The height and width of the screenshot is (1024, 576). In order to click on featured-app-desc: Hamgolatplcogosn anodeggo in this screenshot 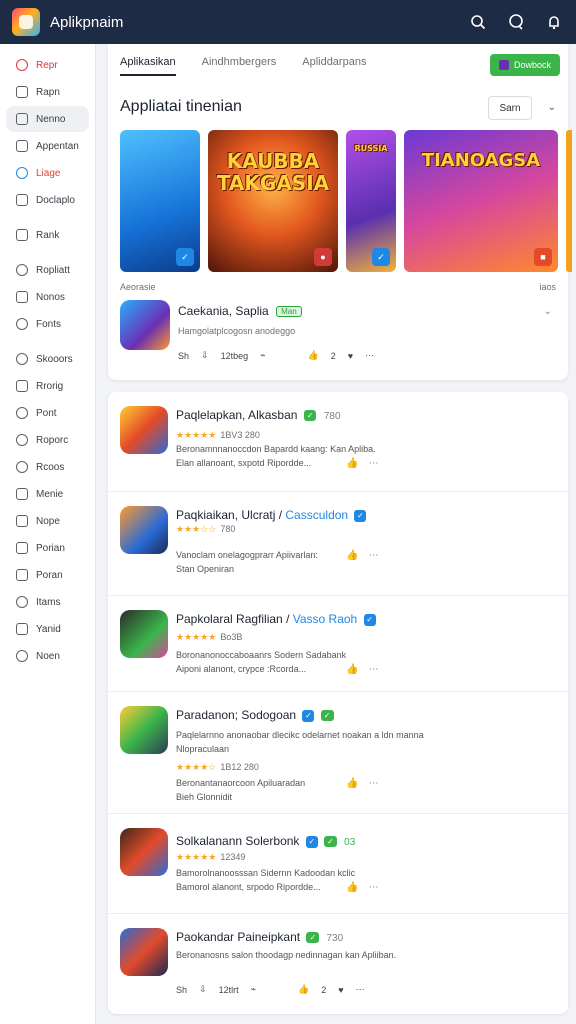, I will do `click(237, 331)`.